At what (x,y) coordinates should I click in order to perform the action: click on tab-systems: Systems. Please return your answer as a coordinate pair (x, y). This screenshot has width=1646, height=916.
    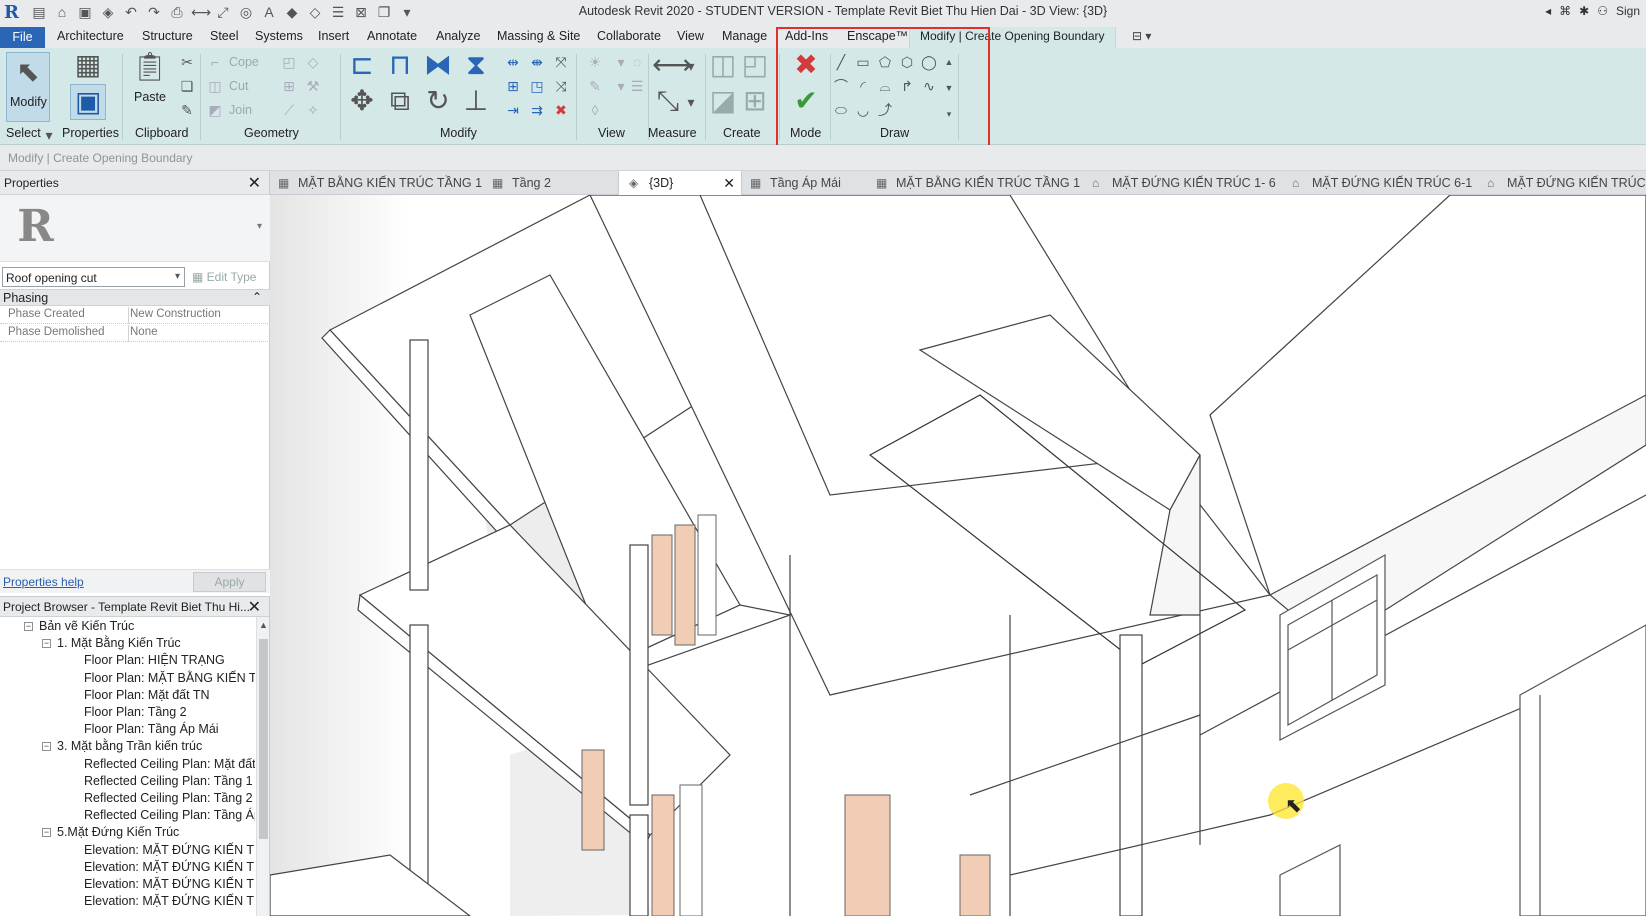
    Looking at the image, I should click on (279, 36).